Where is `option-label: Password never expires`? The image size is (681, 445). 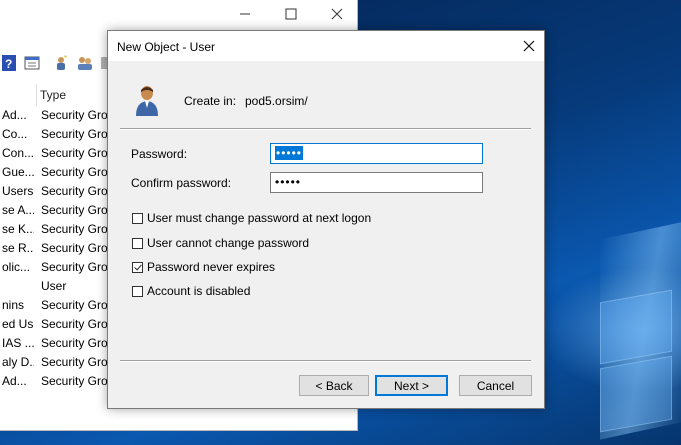 option-label: Password never expires is located at coordinates (211, 267).